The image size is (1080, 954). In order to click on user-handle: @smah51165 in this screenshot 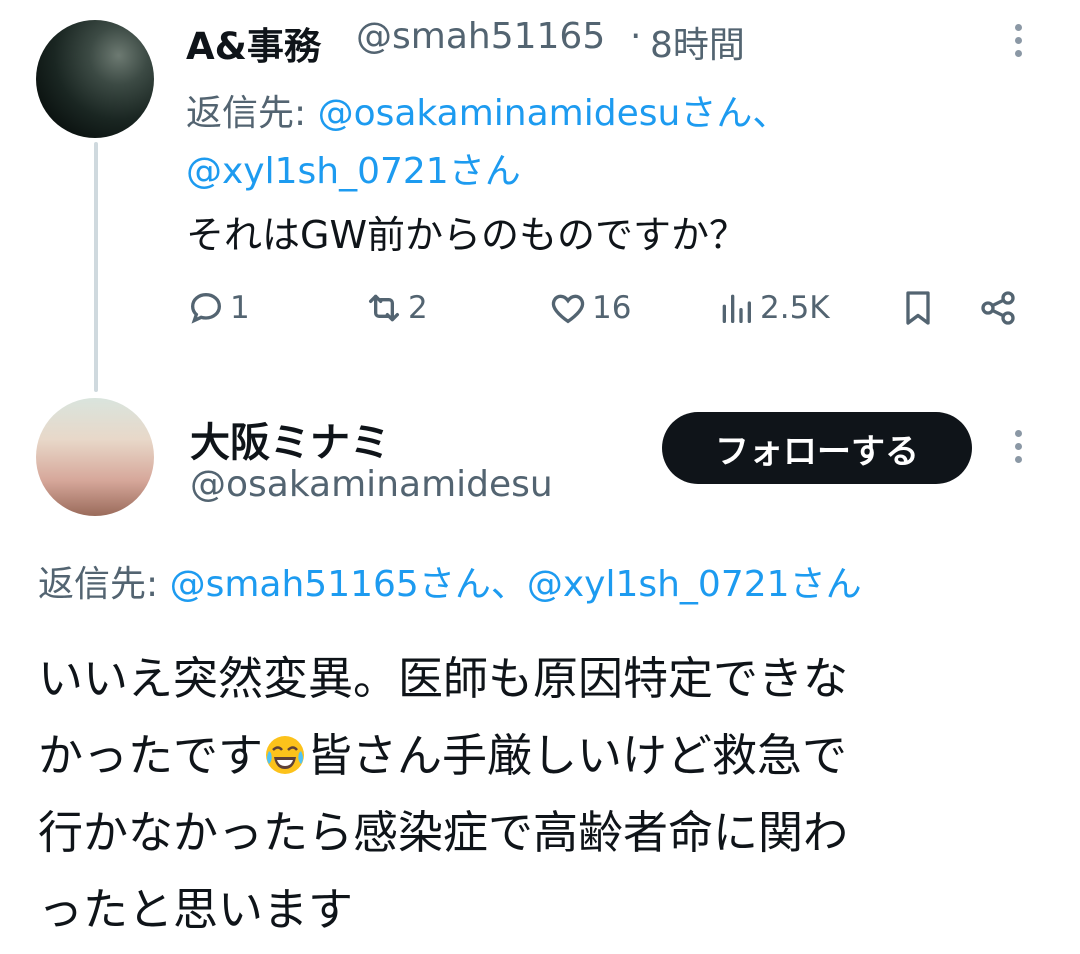, I will do `click(480, 36)`.